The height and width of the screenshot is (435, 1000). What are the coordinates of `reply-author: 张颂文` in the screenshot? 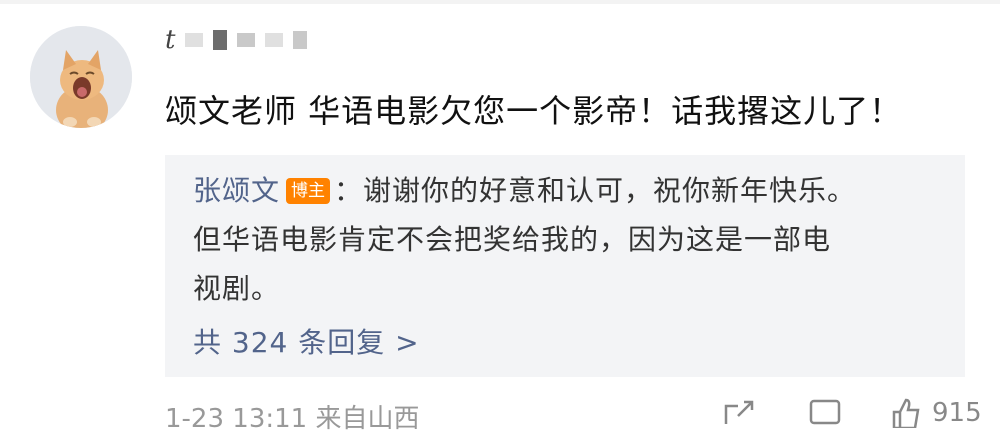 It's located at (236, 190).